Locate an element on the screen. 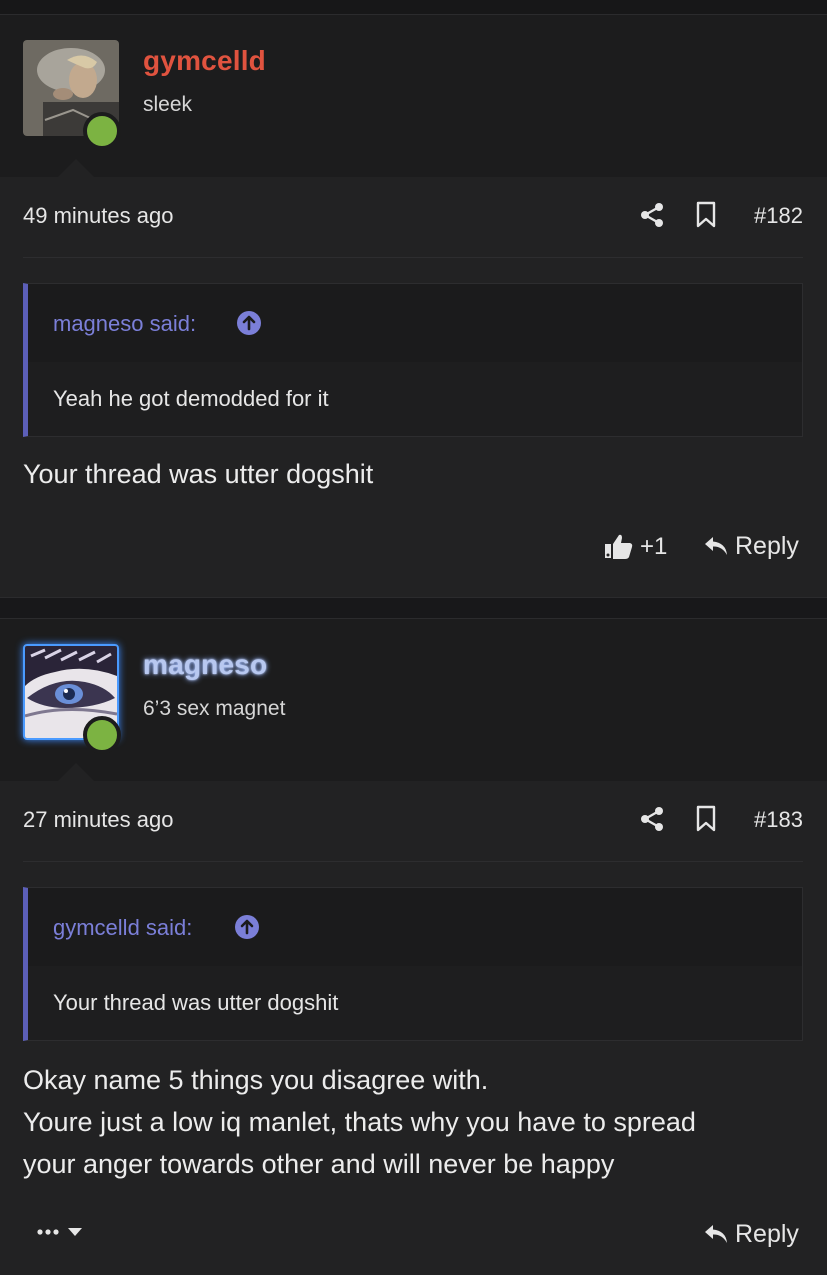 The image size is (827, 1275). post-author-block: magneso 6’3 sex magnet is located at coordinates (413, 700).